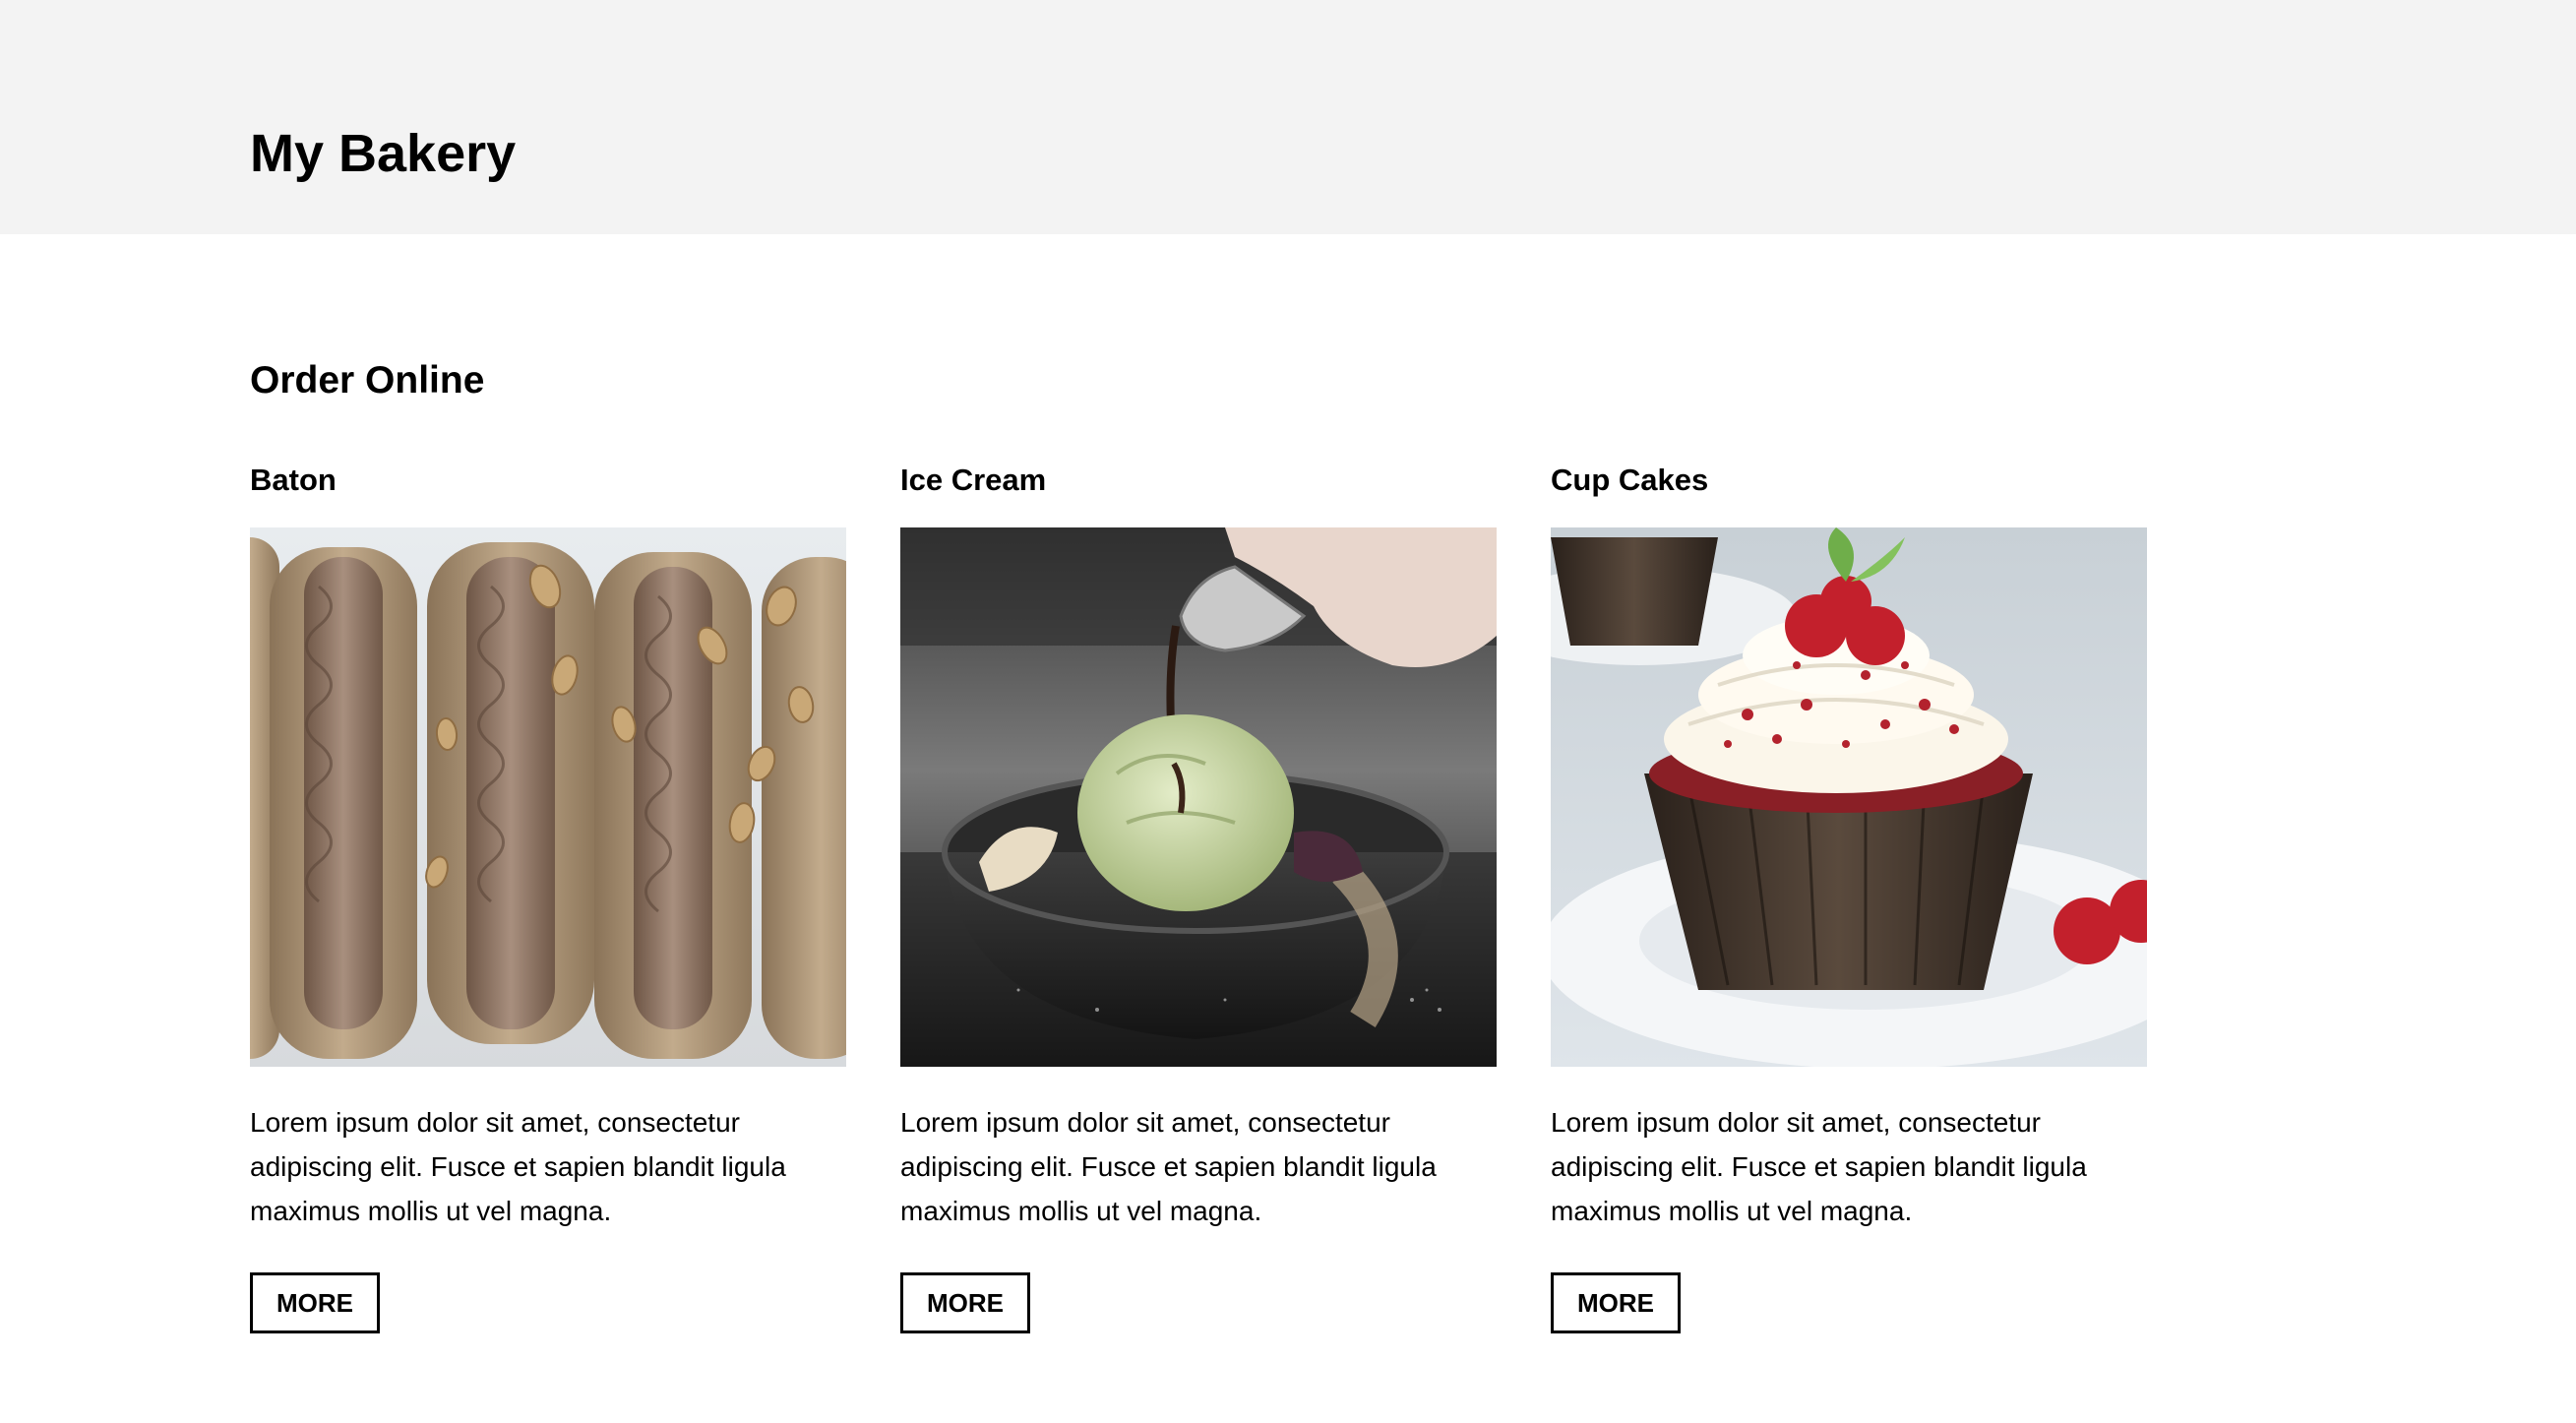 The height and width of the screenshot is (1423, 2576). I want to click on product-name: Cup Cakes, so click(1630, 480).